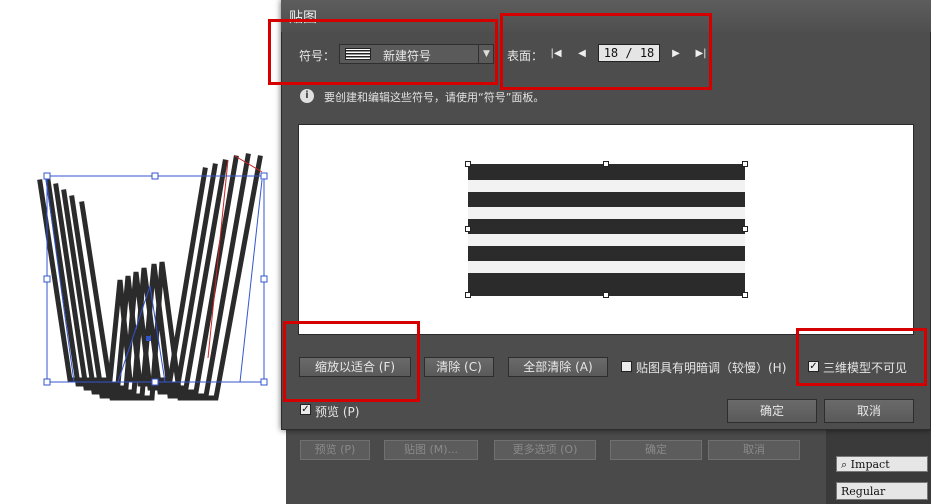 The image size is (931, 504). What do you see at coordinates (525, 56) in the screenshot?
I see `surface-label: 表面：` at bounding box center [525, 56].